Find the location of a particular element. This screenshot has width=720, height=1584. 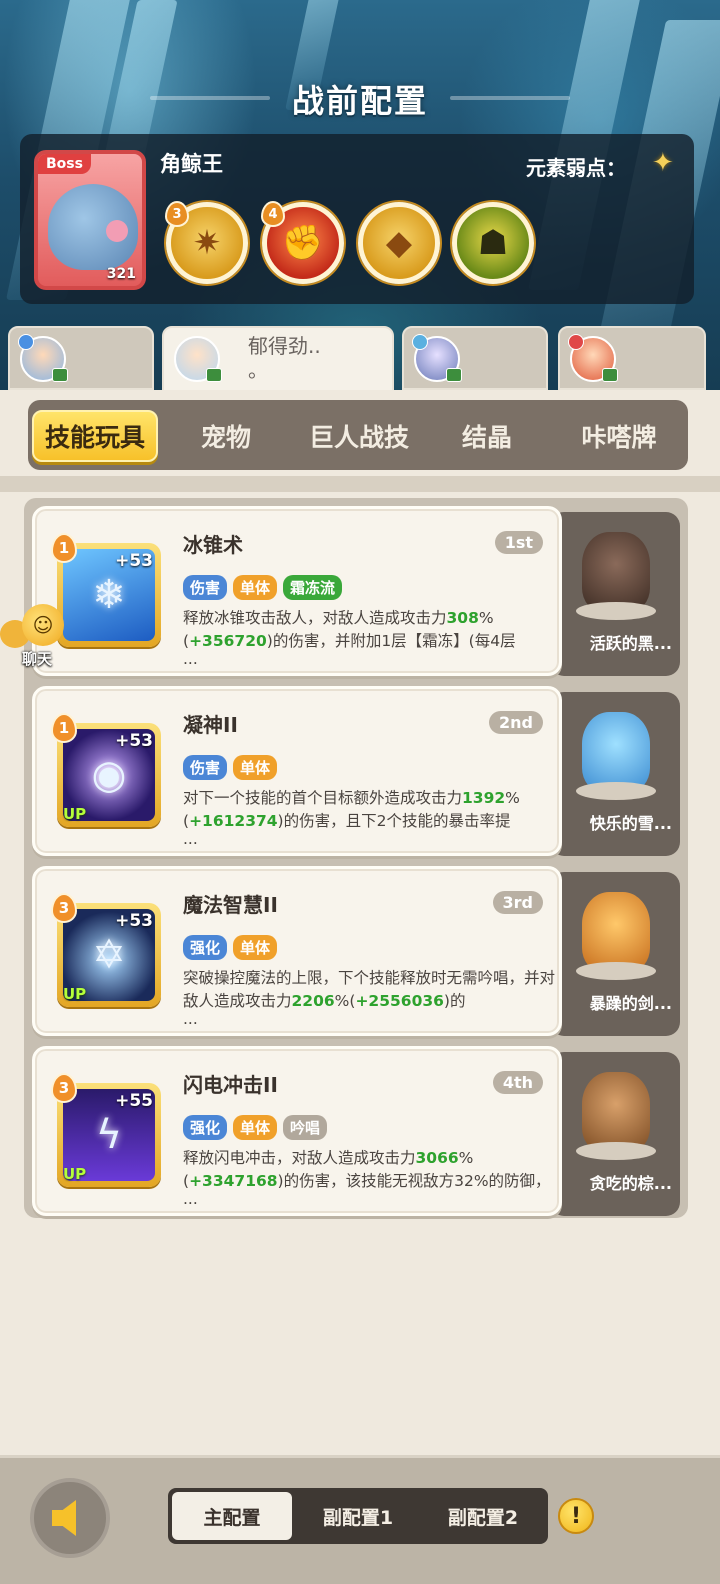

category-tab-bar: 技能玩具 宠物 巨人战技 结晶 咔嗒牌 is located at coordinates (358, 435).